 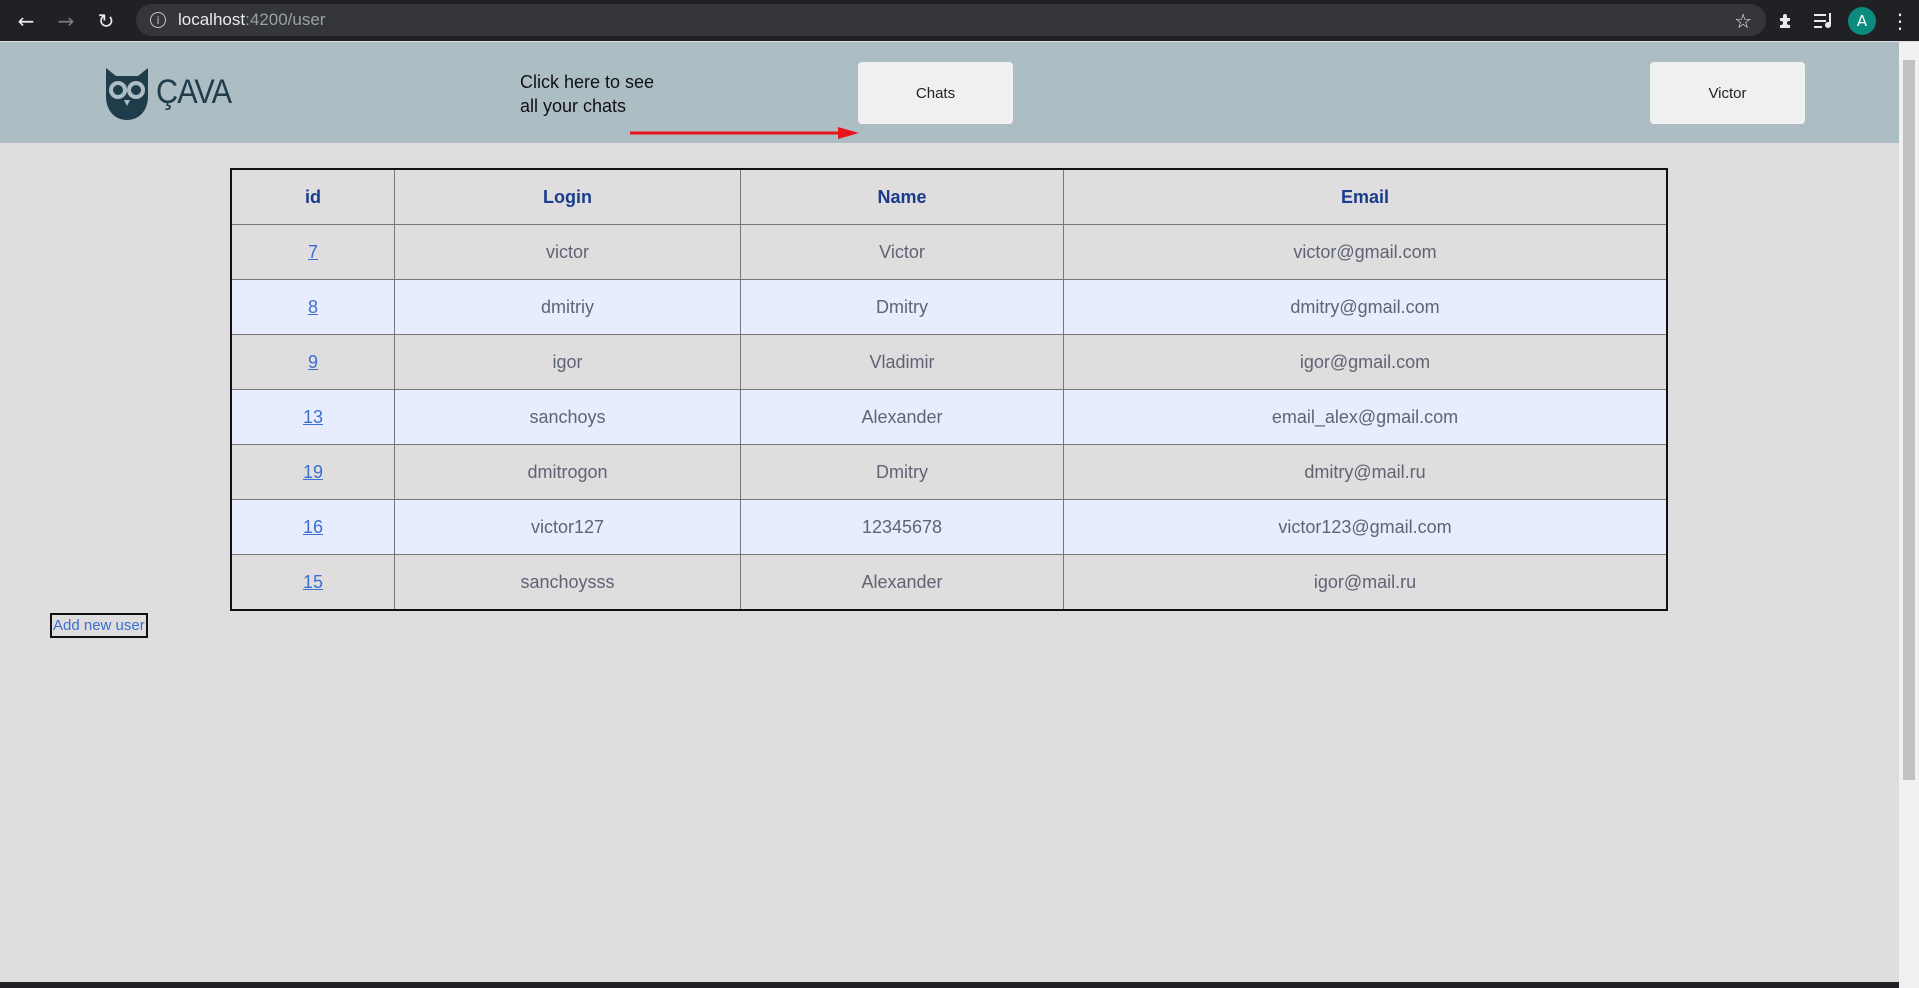 What do you see at coordinates (1727, 93) in the screenshot?
I see `user-profile-button: Victor` at bounding box center [1727, 93].